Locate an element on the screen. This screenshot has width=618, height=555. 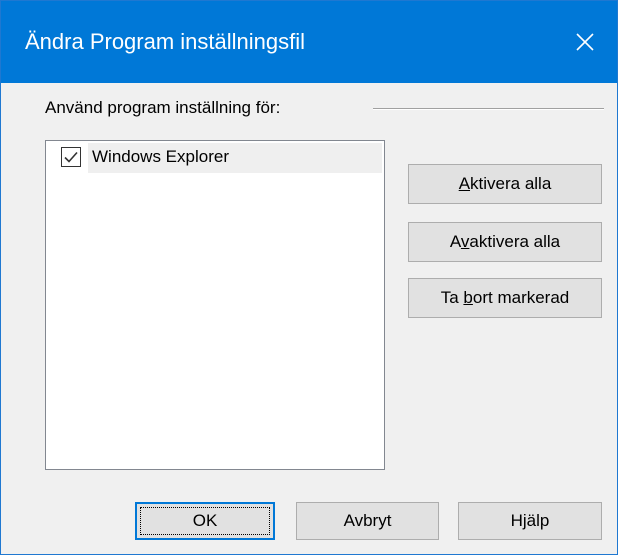
list-item: Windows Explorer is located at coordinates (215, 158).